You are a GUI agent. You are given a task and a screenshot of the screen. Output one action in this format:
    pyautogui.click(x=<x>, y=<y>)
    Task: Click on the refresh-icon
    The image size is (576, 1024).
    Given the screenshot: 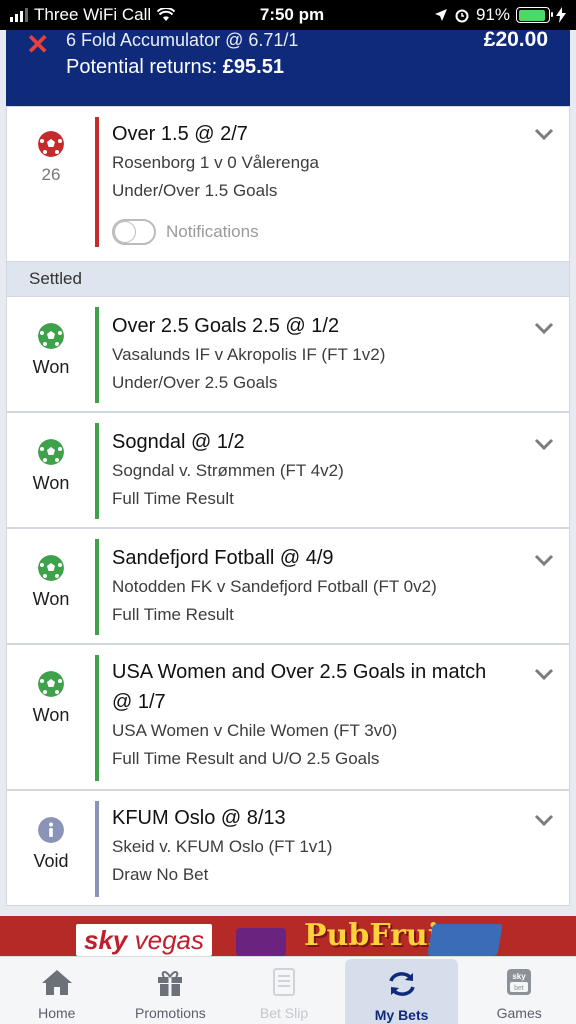 What is the action you would take?
    pyautogui.click(x=401, y=984)
    